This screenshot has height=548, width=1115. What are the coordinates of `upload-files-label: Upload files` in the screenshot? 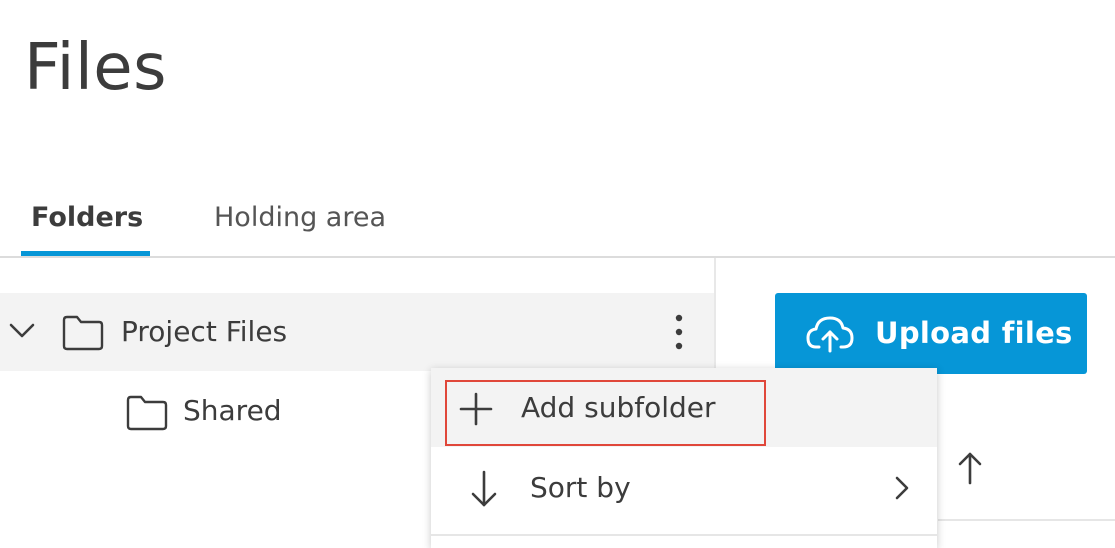 It's located at (974, 333).